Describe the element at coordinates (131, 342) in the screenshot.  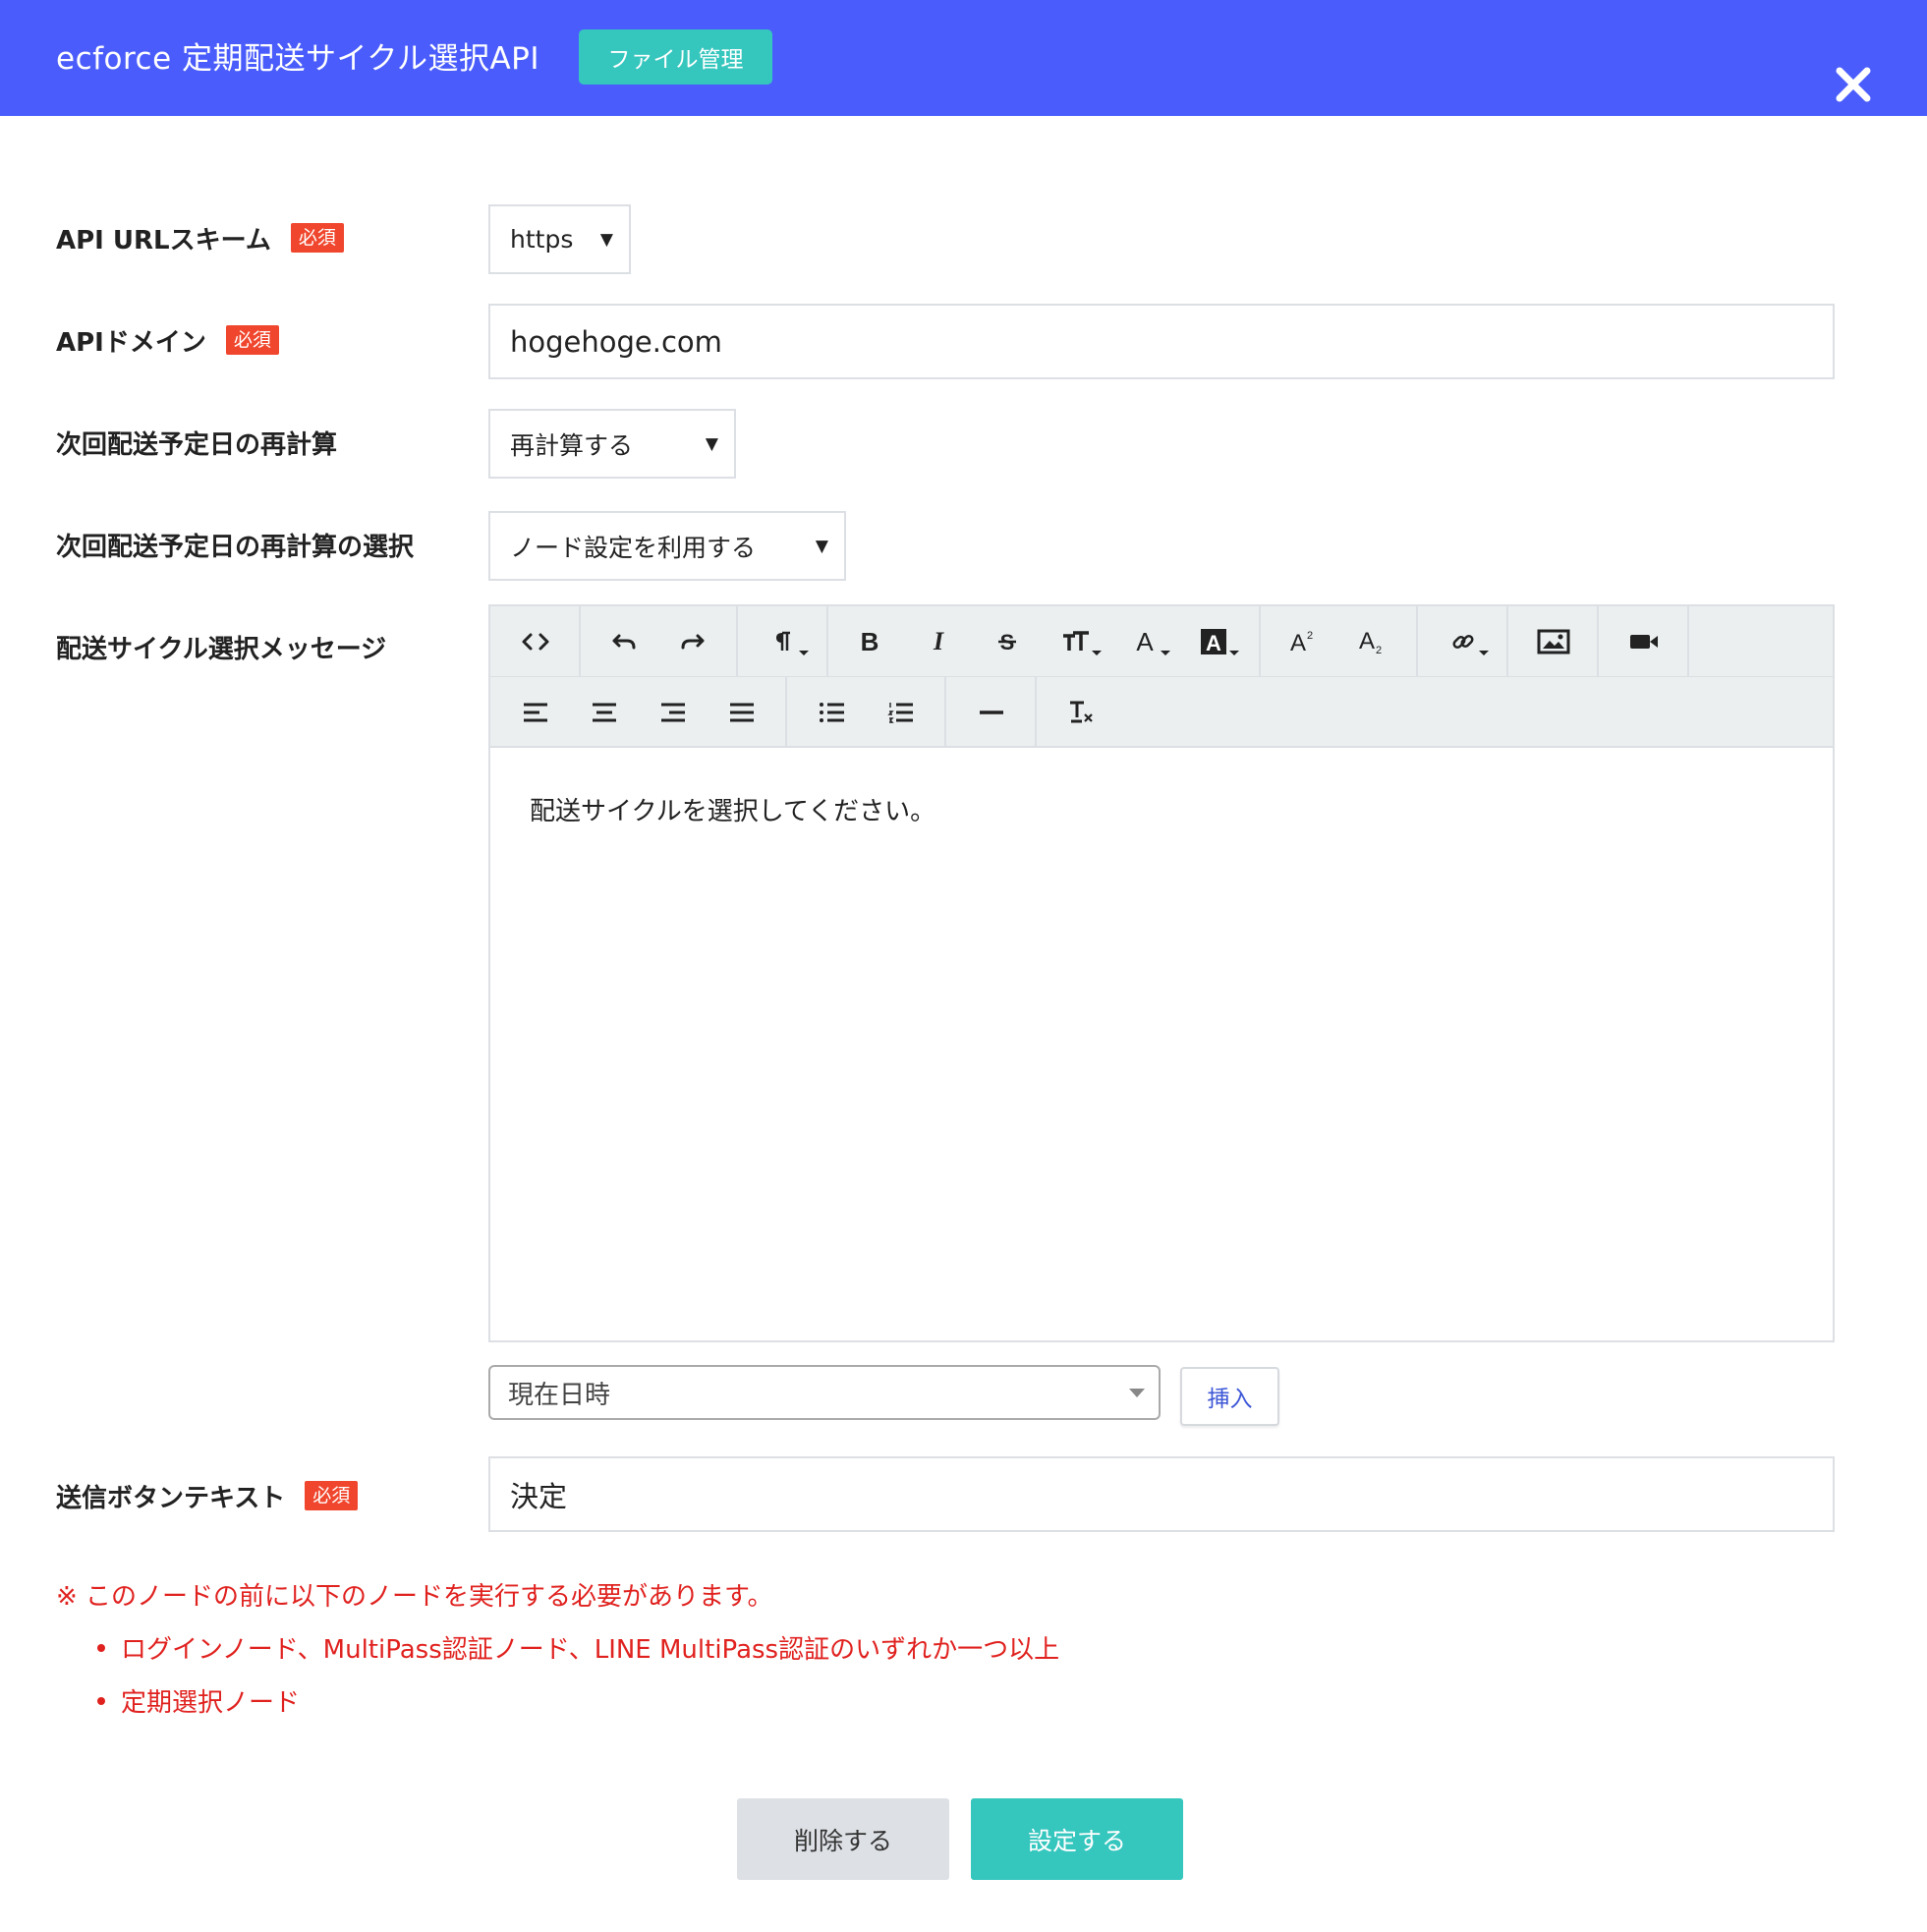
I see `domain-label-text: APIドメイン` at that location.